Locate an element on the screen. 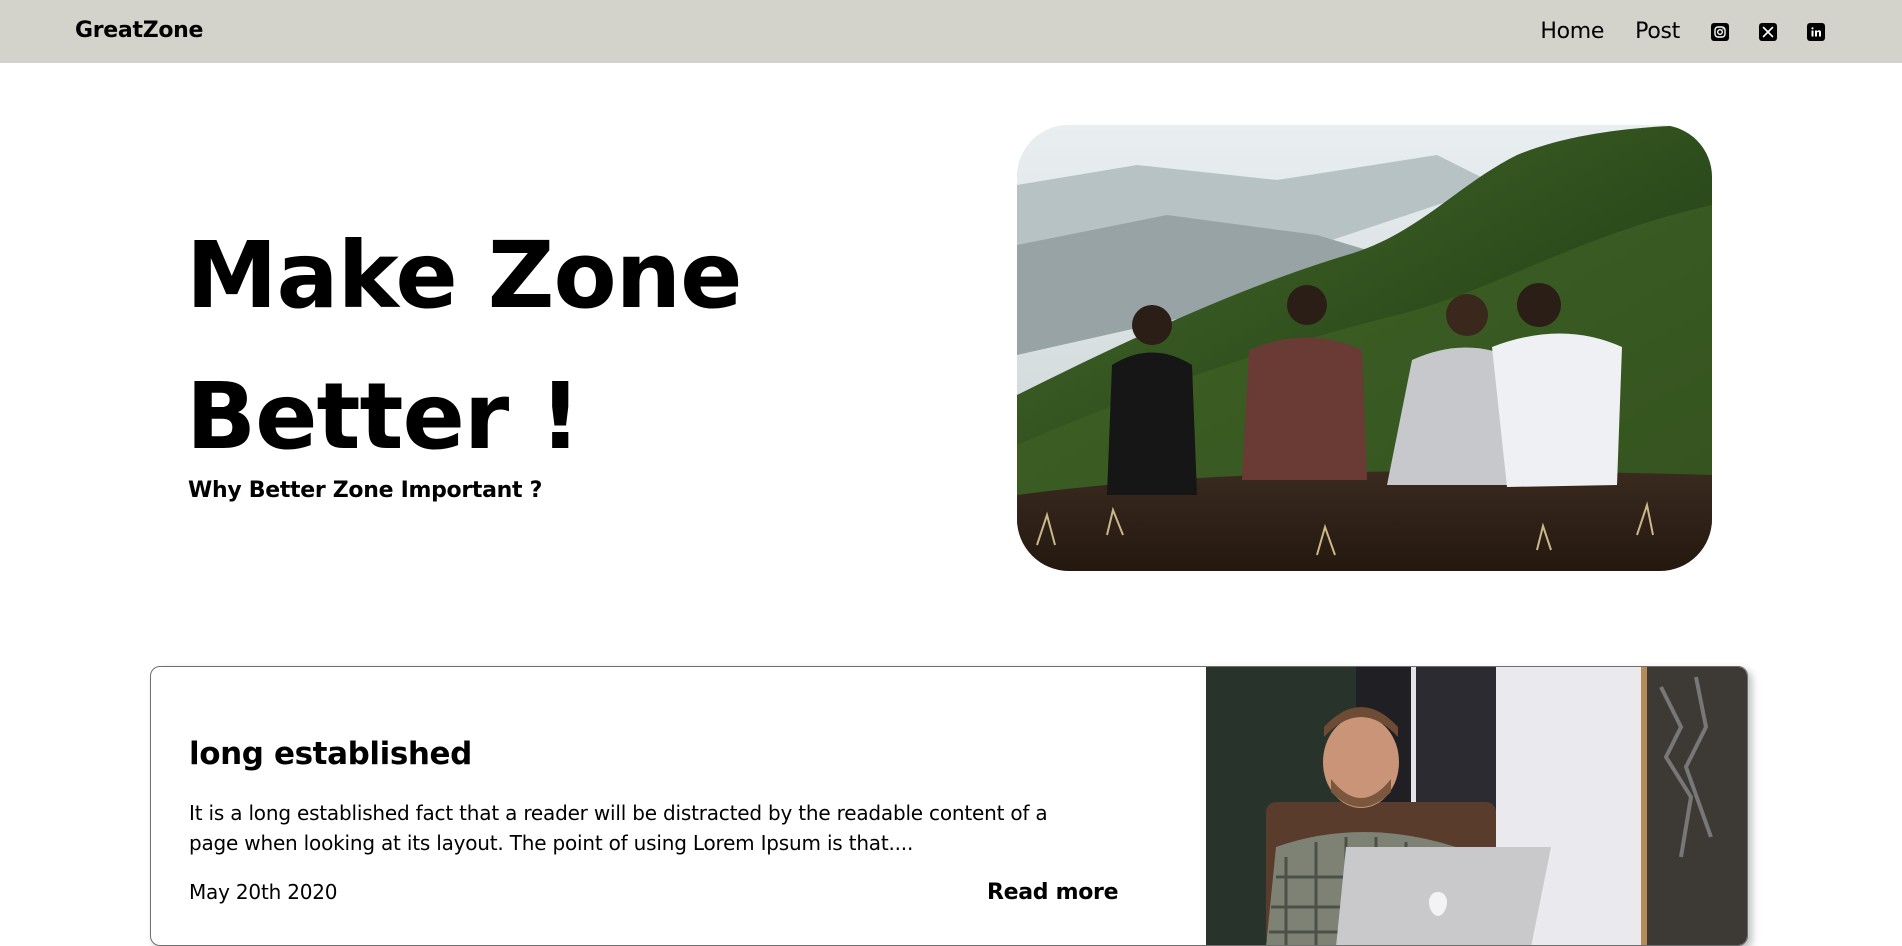 The image size is (1902, 946). navbar: GreatZone Home Post is located at coordinates (951, 31).